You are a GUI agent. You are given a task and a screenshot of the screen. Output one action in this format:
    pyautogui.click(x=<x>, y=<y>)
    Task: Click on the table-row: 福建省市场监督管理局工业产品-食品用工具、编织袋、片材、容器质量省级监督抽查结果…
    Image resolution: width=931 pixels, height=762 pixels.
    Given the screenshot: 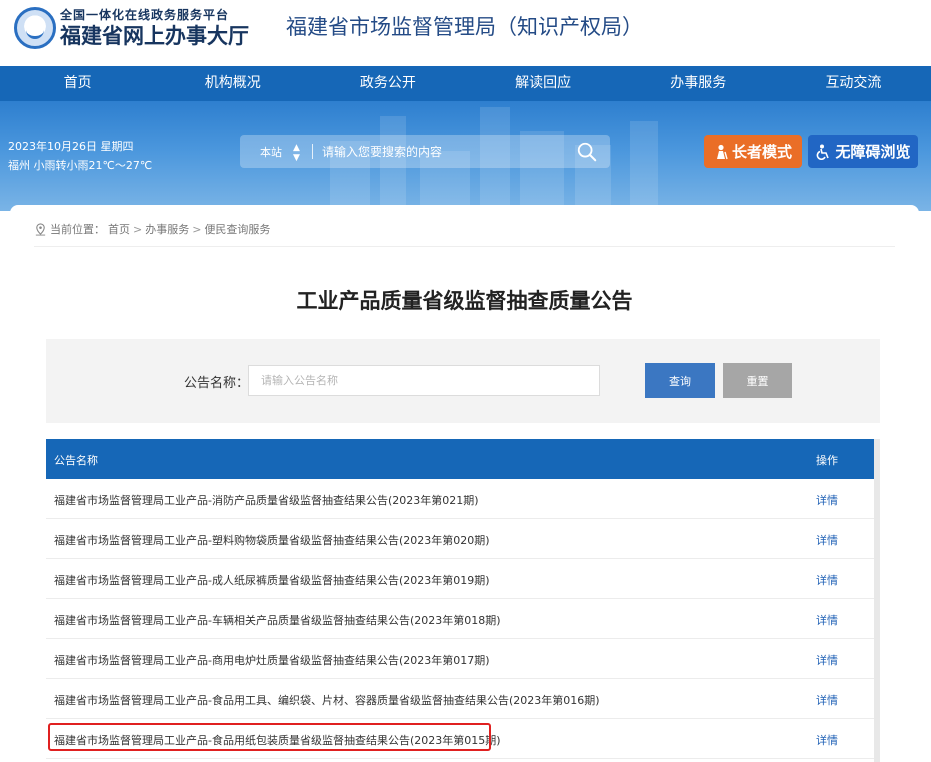 What is the action you would take?
    pyautogui.click(x=460, y=699)
    